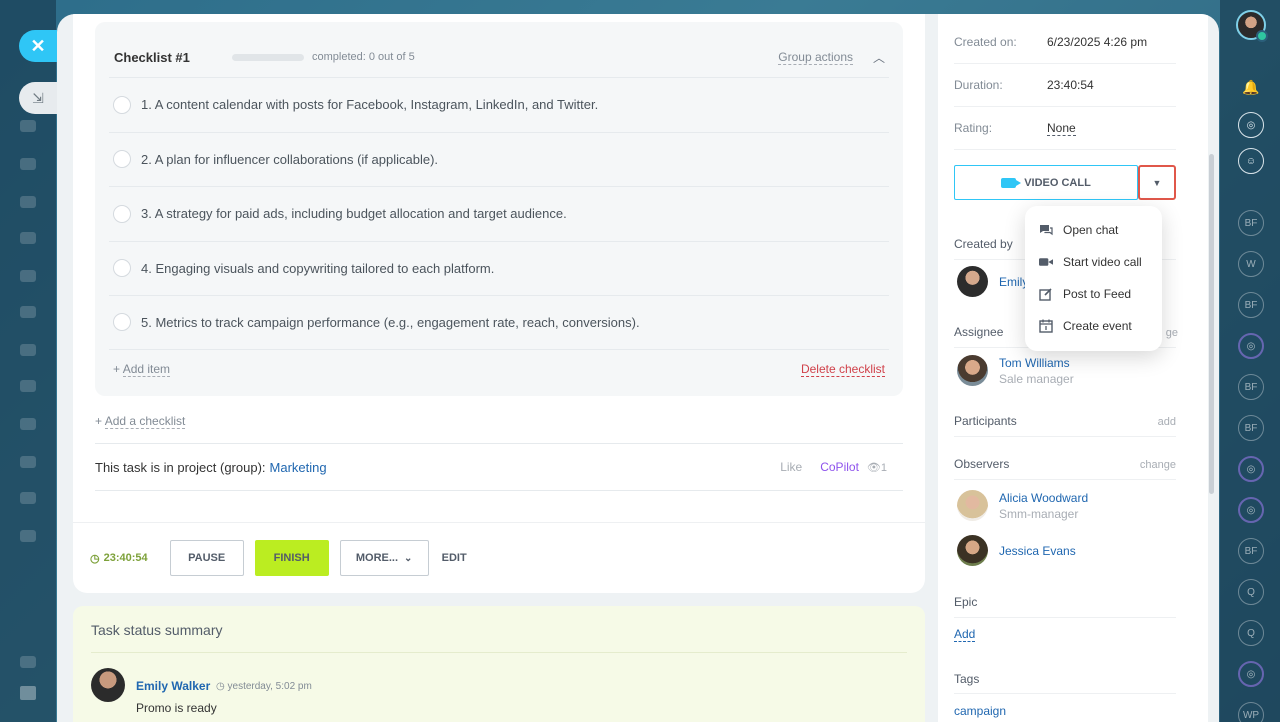 Image resolution: width=1280 pixels, height=722 pixels. What do you see at coordinates (1172, 333) in the screenshot?
I see `assignee-change-link: ge` at bounding box center [1172, 333].